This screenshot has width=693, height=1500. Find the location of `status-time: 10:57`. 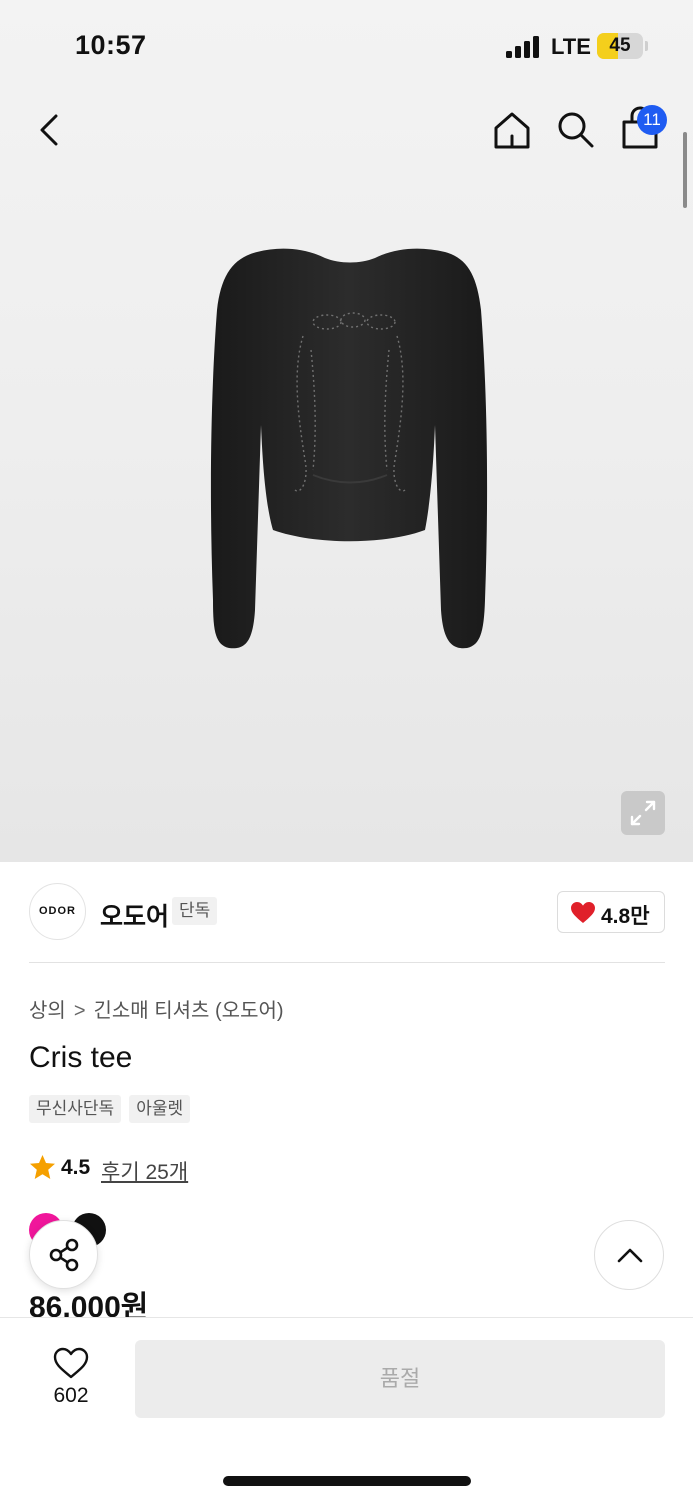

status-time: 10:57 is located at coordinates (111, 45).